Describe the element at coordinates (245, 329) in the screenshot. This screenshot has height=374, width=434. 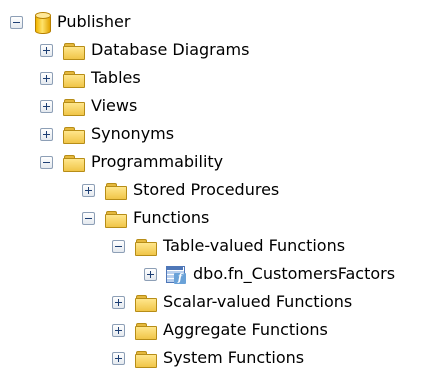
I see `tree-node-label: Aggregate Functions` at that location.